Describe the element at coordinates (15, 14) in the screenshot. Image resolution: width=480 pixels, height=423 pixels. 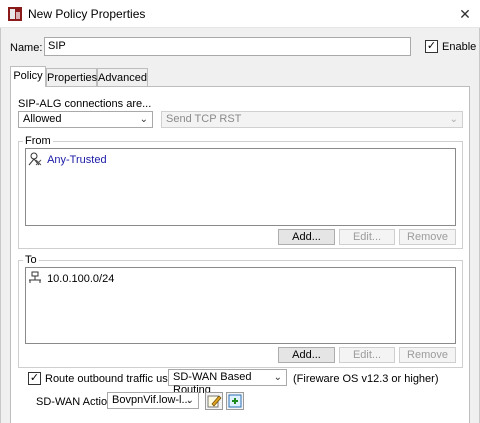
I see `app-icon` at that location.